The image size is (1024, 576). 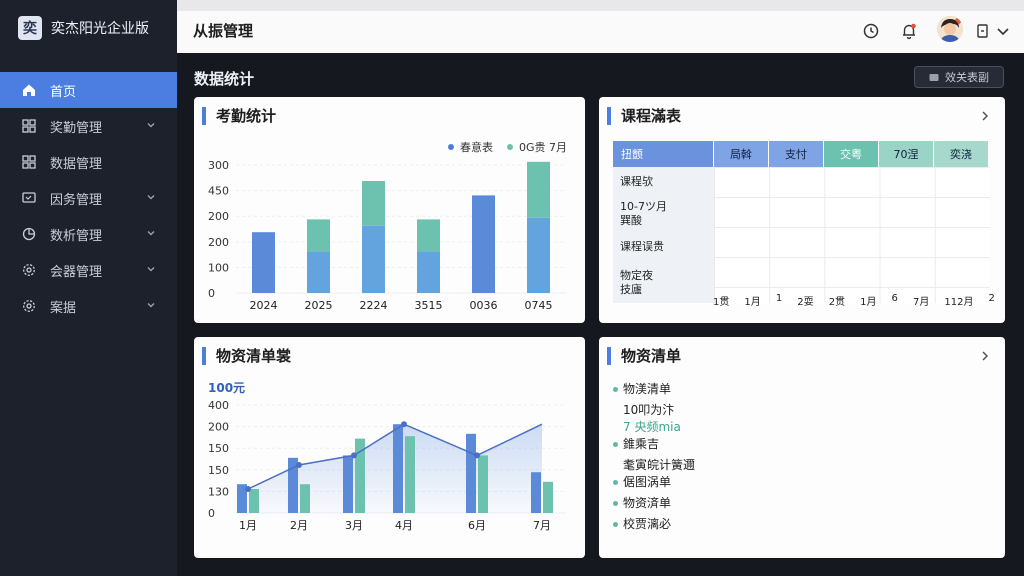 I want to click on brand-name: 奕杰阳光企业版, so click(x=100, y=29).